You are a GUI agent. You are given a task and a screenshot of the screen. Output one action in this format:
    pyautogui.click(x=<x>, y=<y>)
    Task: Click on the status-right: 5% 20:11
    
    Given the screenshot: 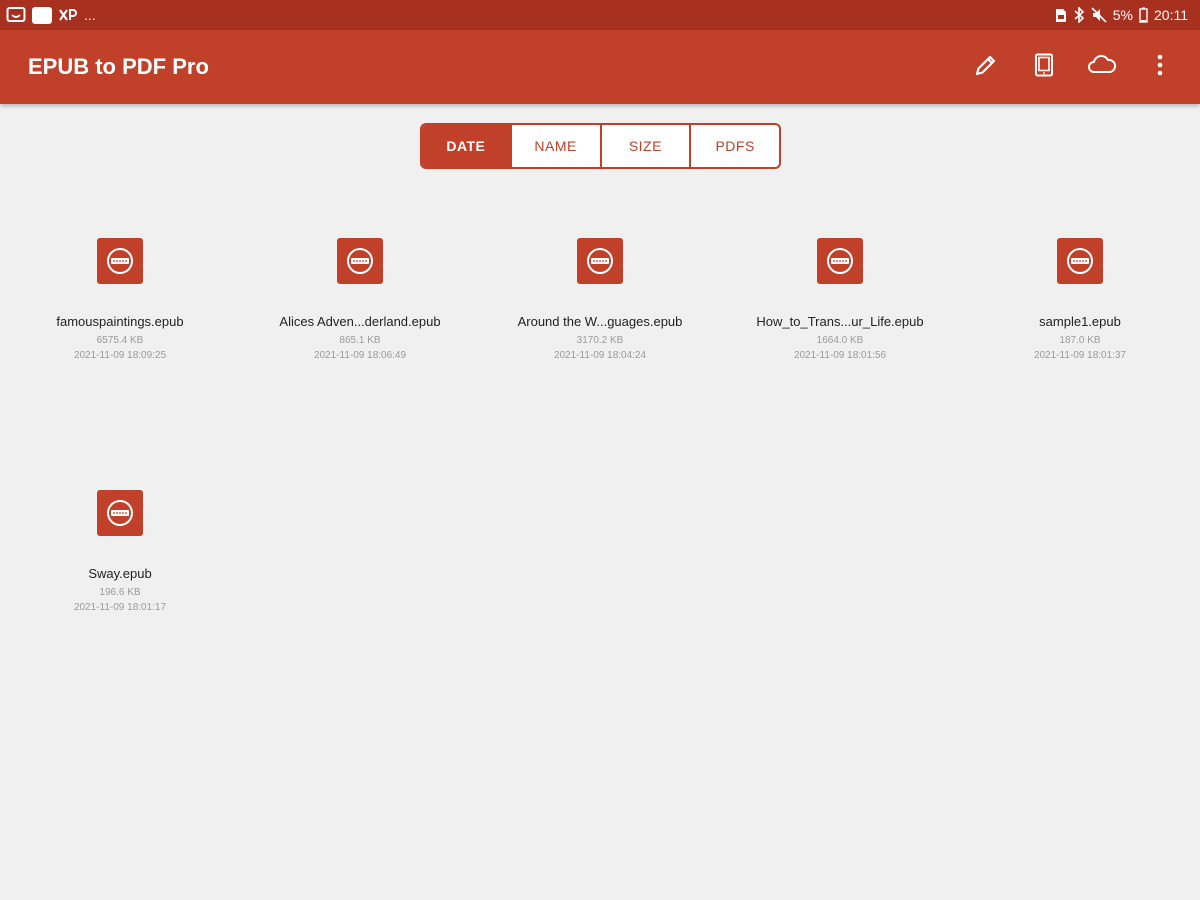 What is the action you would take?
    pyautogui.click(x=1121, y=15)
    